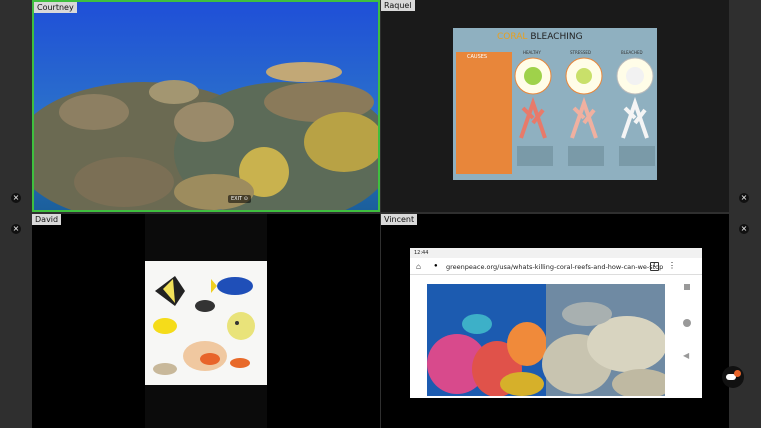  What do you see at coordinates (686, 356) in the screenshot?
I see `back-icon: ◀` at bounding box center [686, 356].